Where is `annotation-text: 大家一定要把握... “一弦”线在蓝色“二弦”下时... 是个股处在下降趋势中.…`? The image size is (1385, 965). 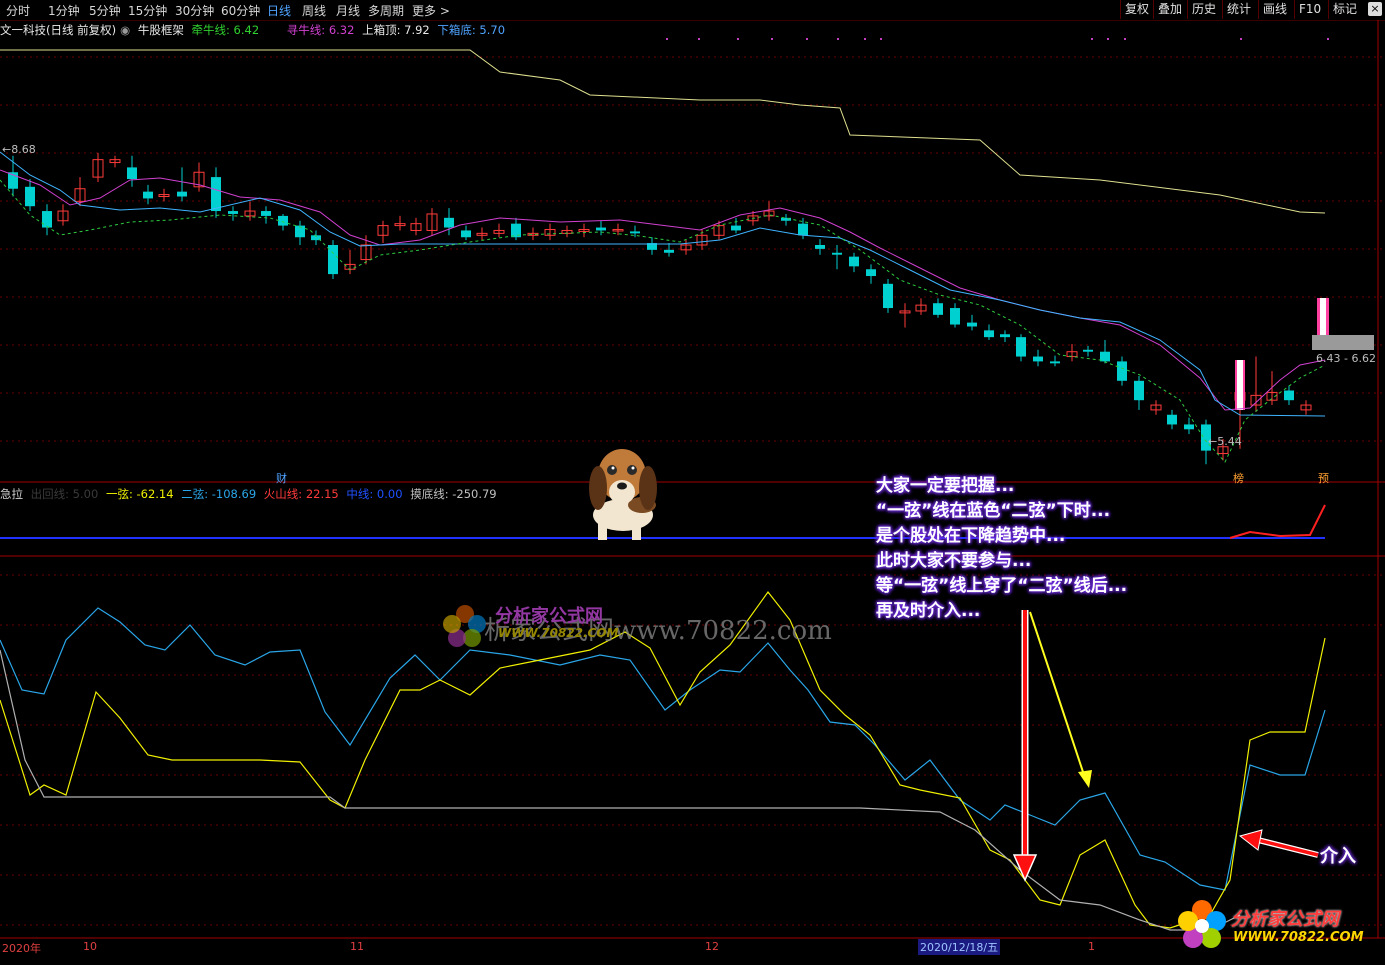
annotation-text: 大家一定要把握... “一弦”线在蓝色“二弦”下时... 是个股处在下降趋势中.… is located at coordinates (1001, 549).